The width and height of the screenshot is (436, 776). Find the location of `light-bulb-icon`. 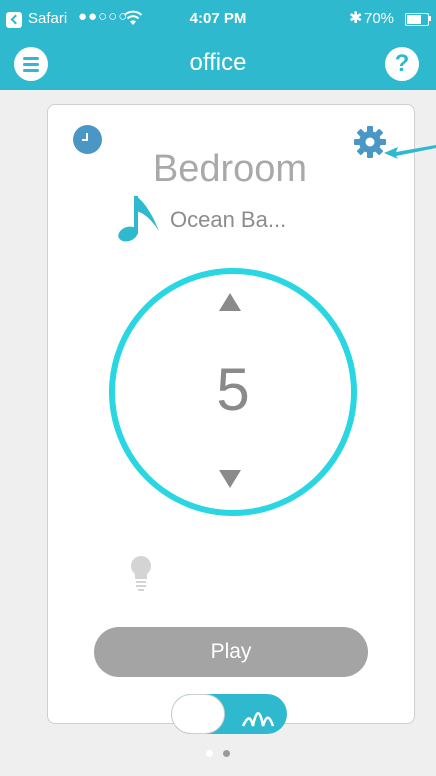

light-bulb-icon is located at coordinates (141, 573).